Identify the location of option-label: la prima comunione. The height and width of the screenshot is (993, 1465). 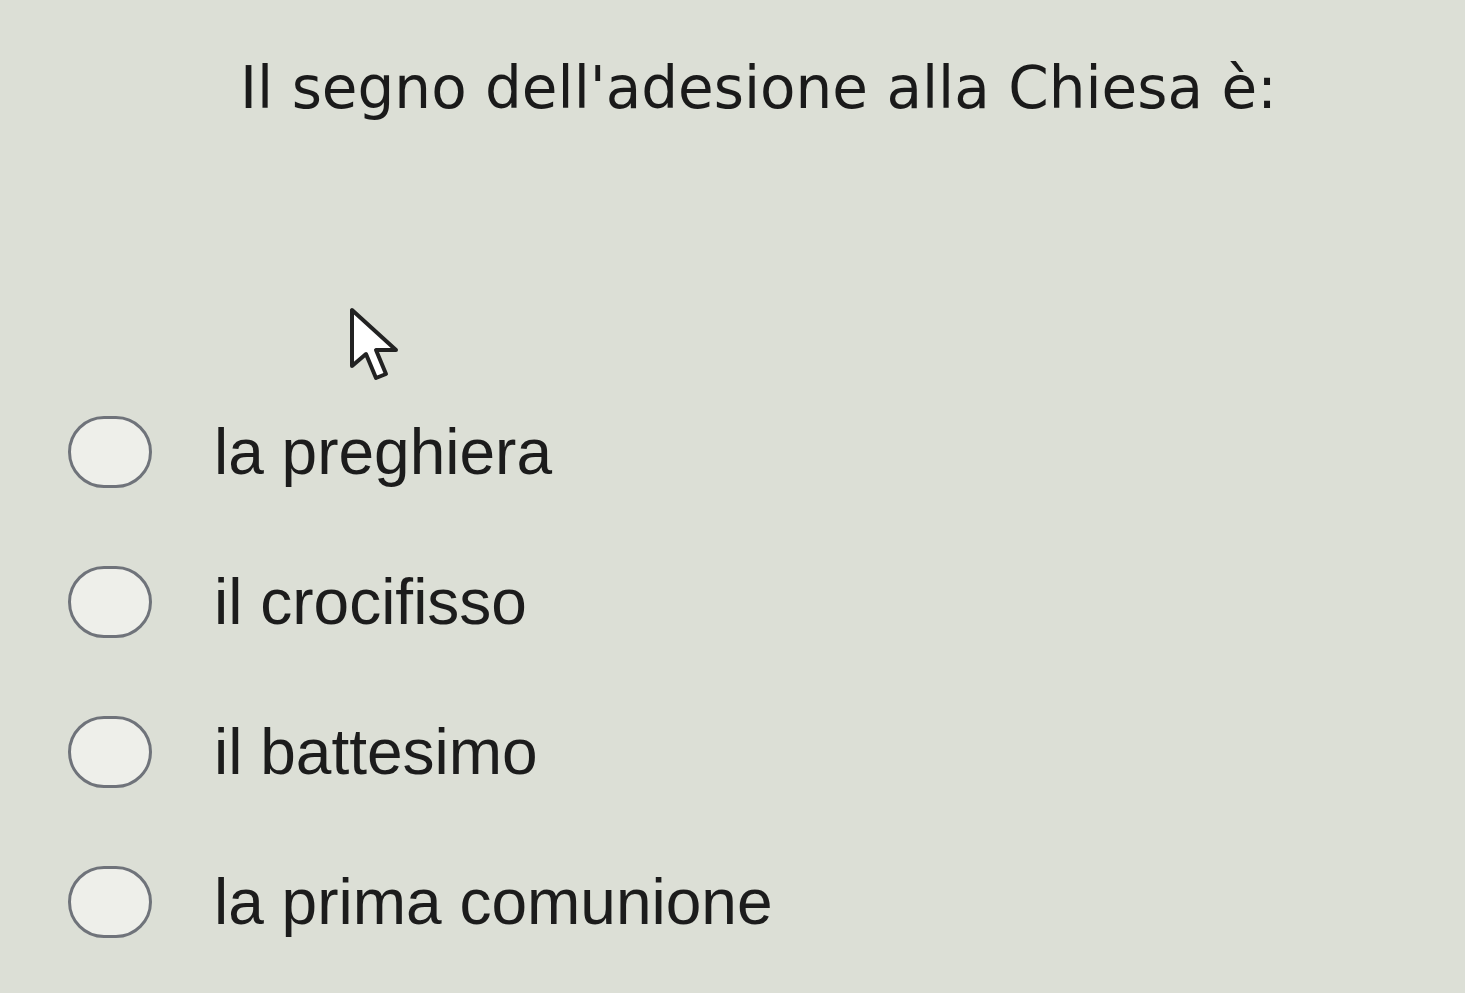
(493, 902).